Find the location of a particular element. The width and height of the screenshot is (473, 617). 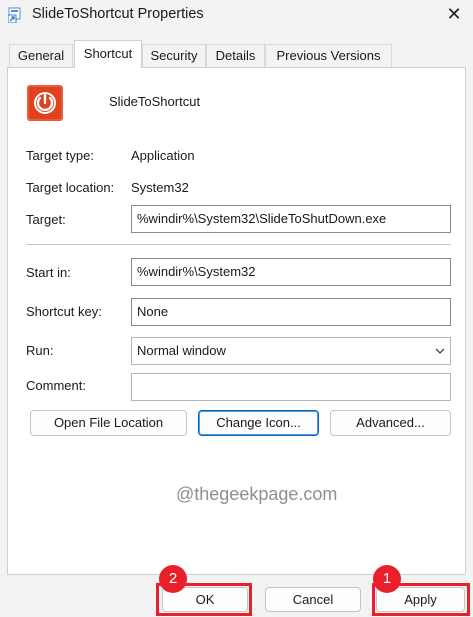

tab-general: General is located at coordinates (41, 55).